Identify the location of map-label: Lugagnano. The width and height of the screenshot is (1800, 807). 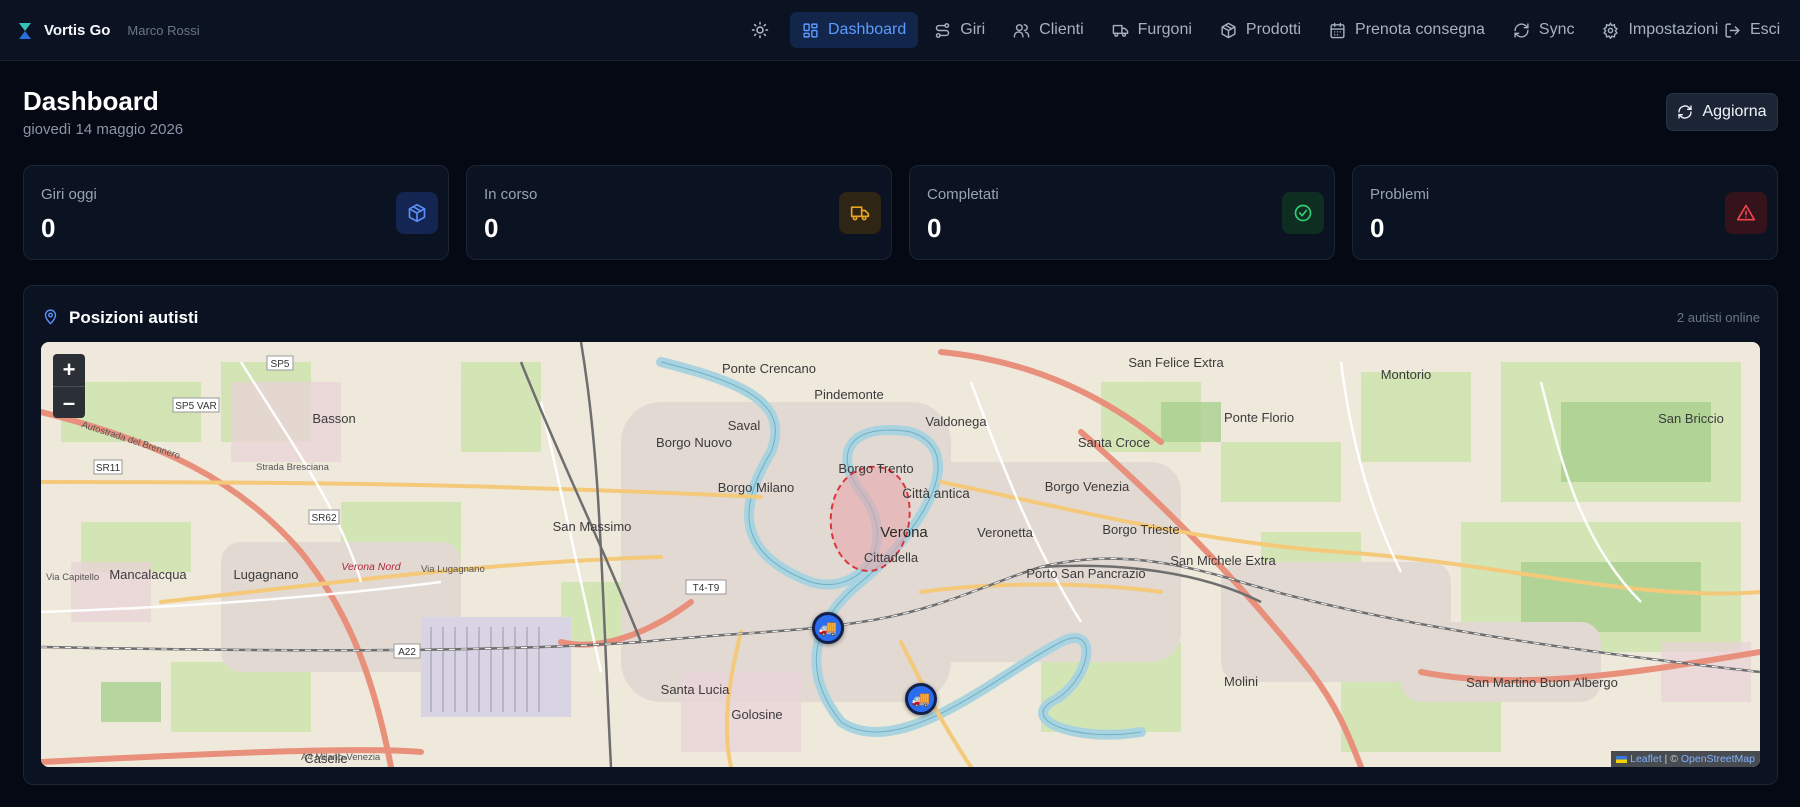
(265, 574).